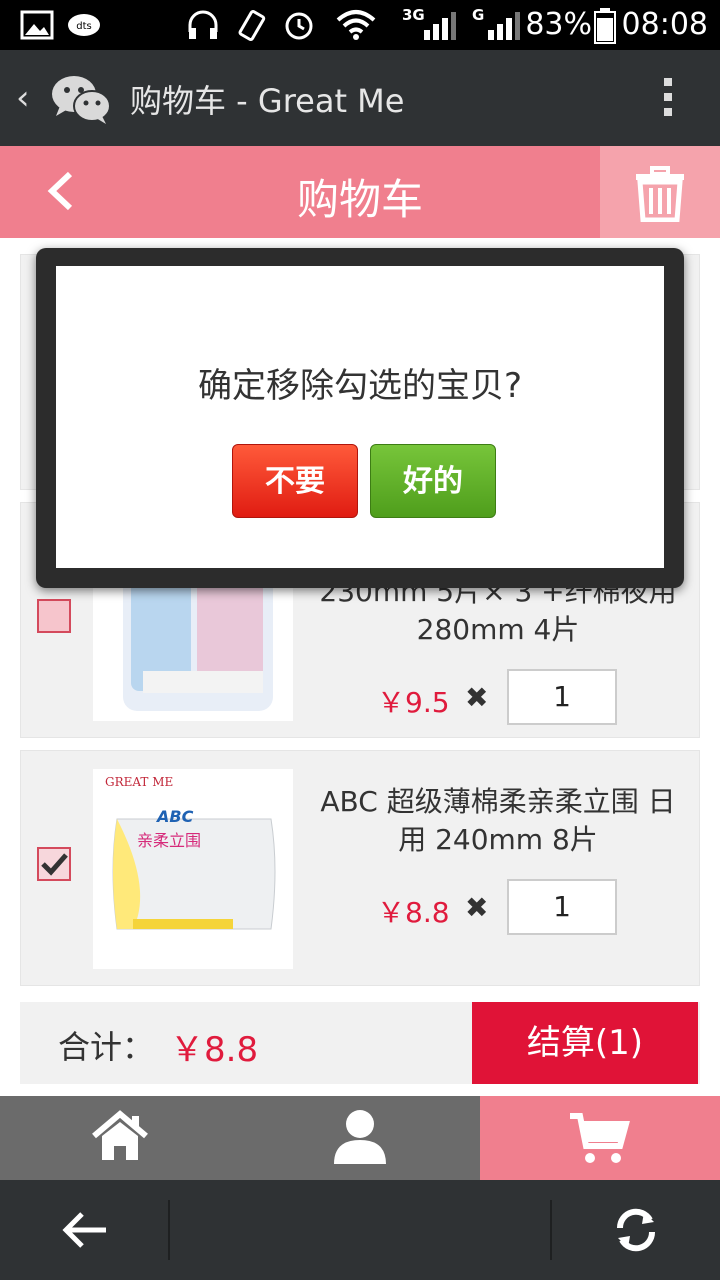 The image size is (720, 1280). I want to click on alarm-icon, so click(299, 26).